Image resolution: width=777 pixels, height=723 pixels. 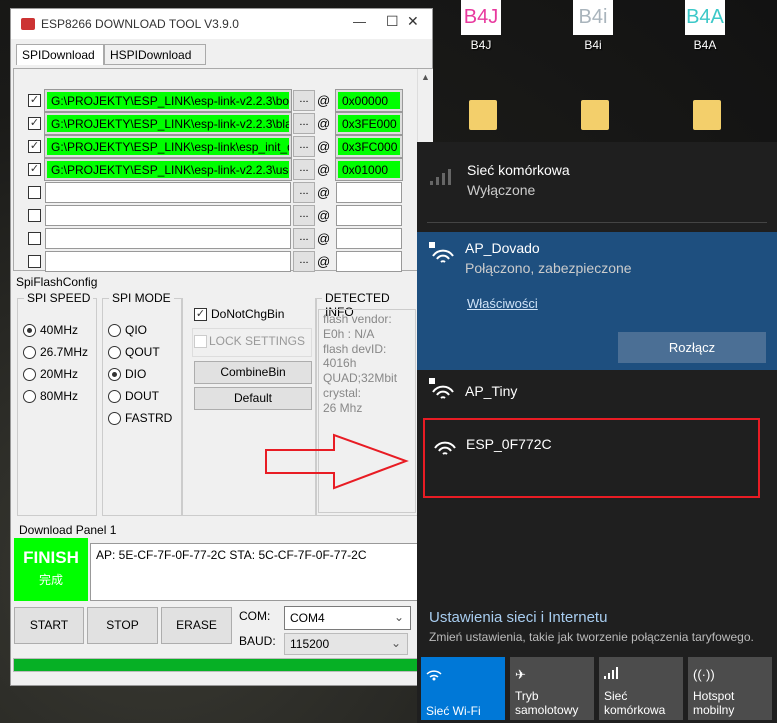 I want to click on close-button: ✕, so click(x=413, y=21).